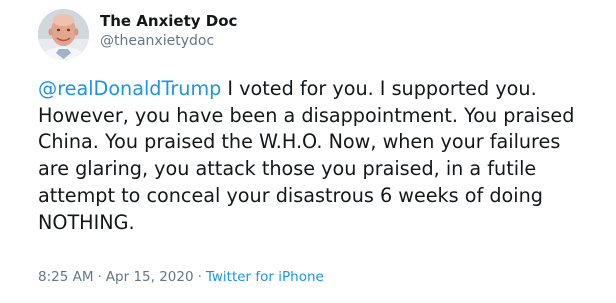 Image resolution: width=616 pixels, height=303 pixels. I want to click on tweet-line: NOTHING., so click(86, 222).